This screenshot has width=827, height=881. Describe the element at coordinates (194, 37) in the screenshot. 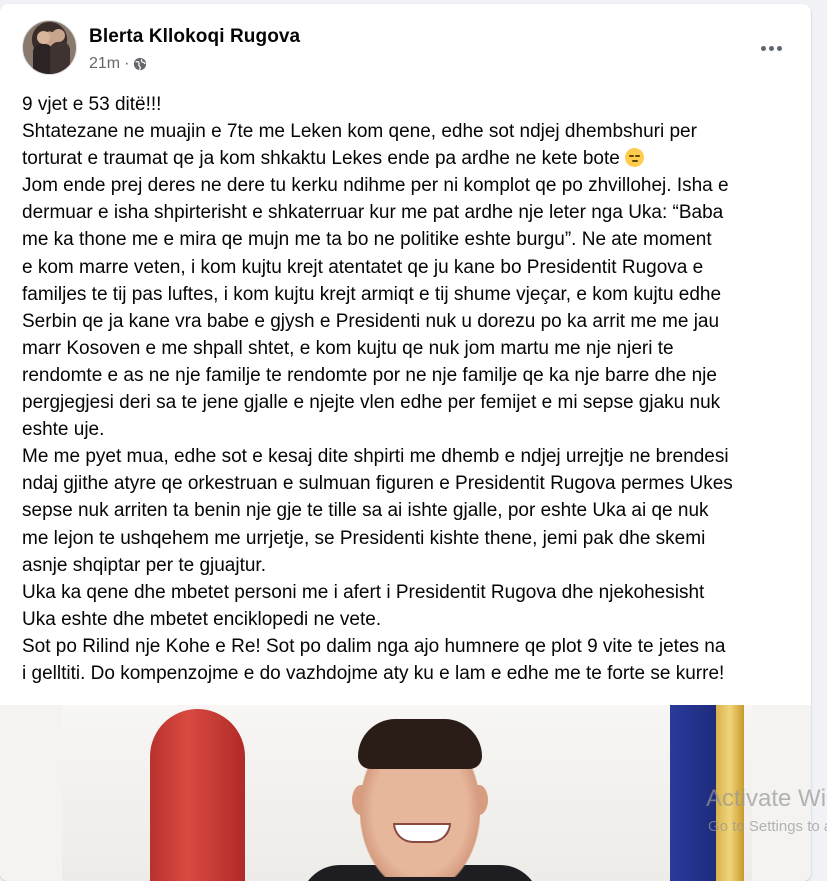

I see `author-name: Blerta Kllokoqi Rugova` at that location.